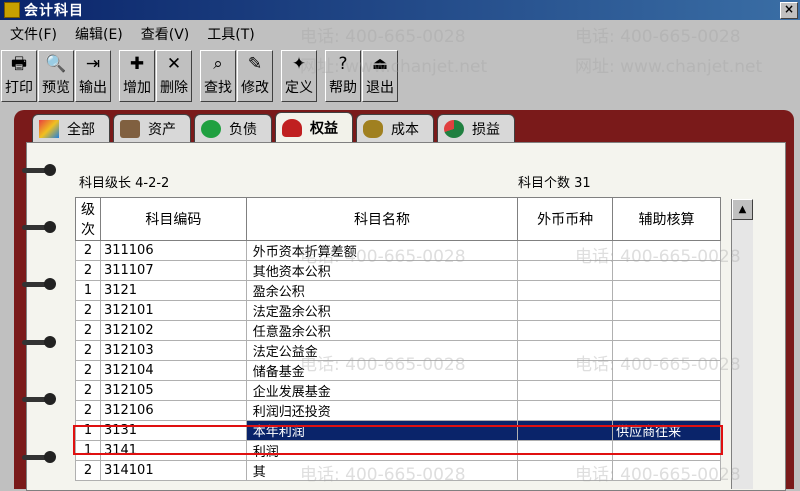 The height and width of the screenshot is (491, 800). Describe the element at coordinates (565, 219) in the screenshot. I see `header-currency: 外币币种` at that location.